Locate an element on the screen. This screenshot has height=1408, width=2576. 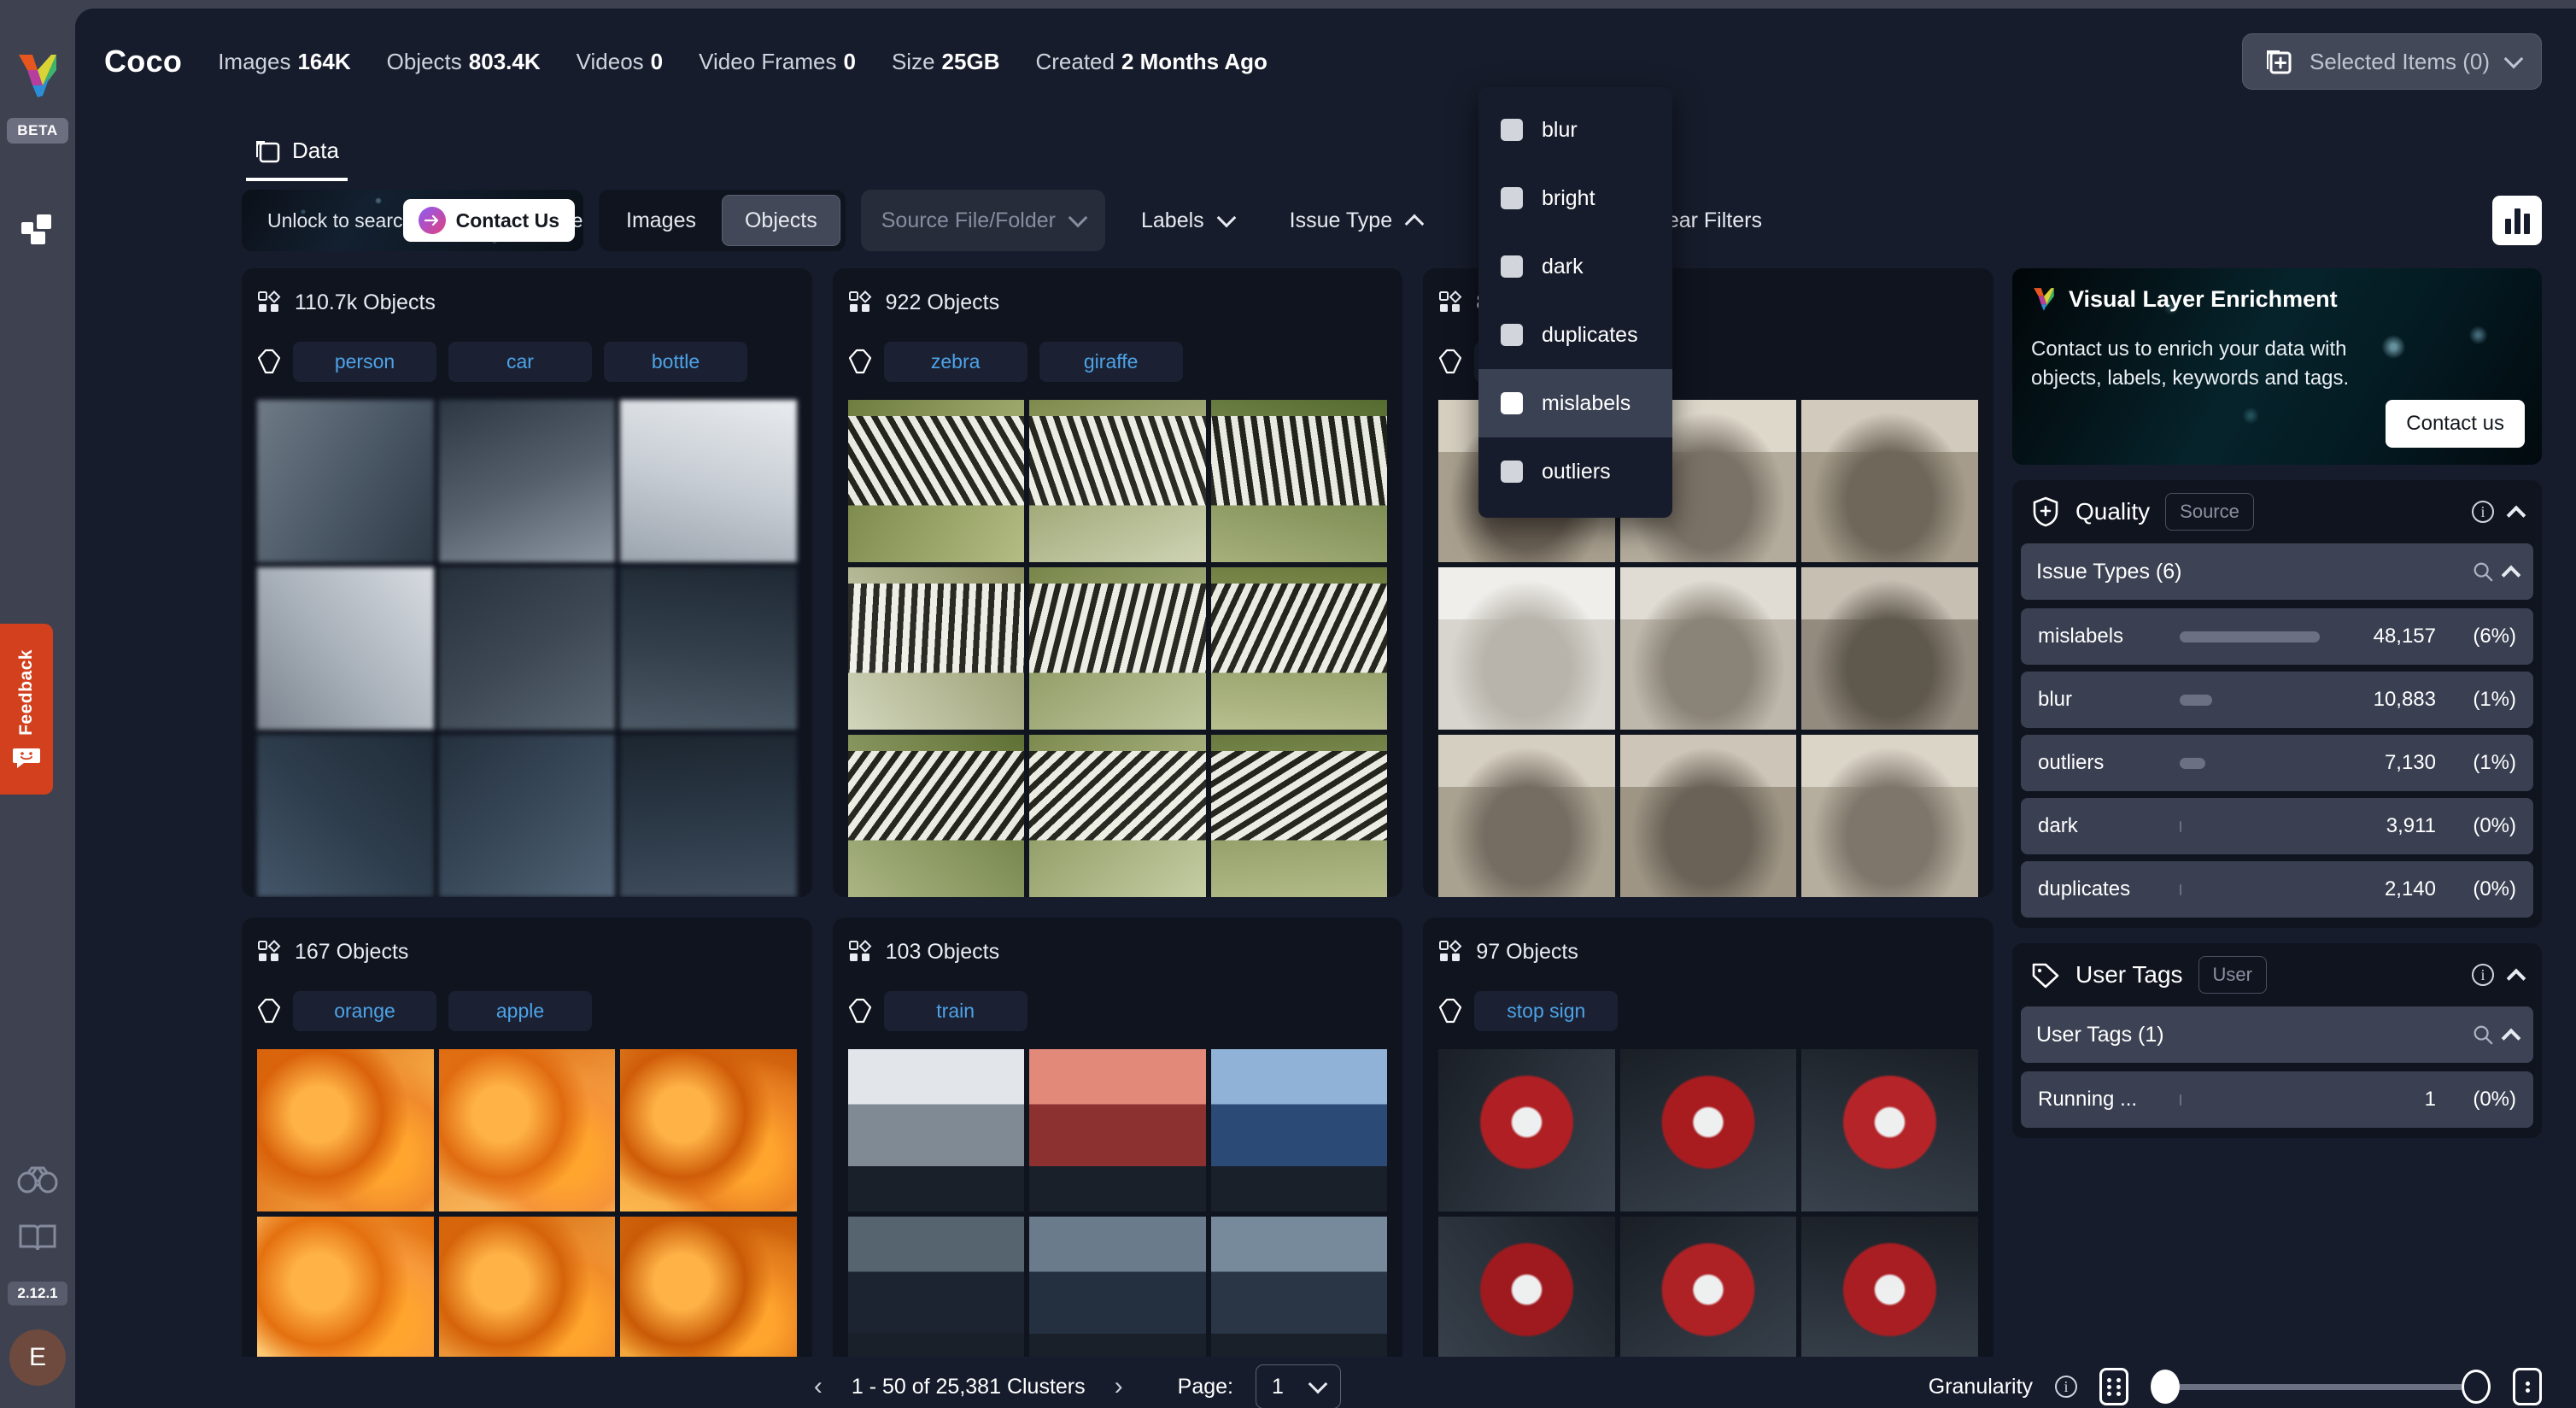
issue-type-option-bright: bright is located at coordinates (1575, 198).